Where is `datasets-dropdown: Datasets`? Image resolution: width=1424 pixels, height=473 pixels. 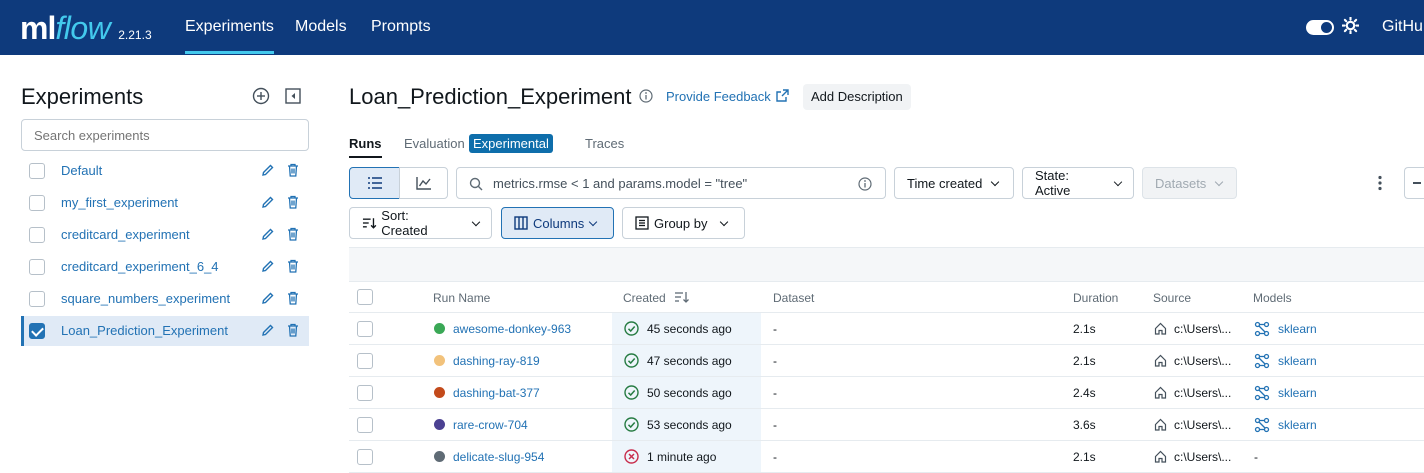
datasets-dropdown: Datasets is located at coordinates (1189, 183).